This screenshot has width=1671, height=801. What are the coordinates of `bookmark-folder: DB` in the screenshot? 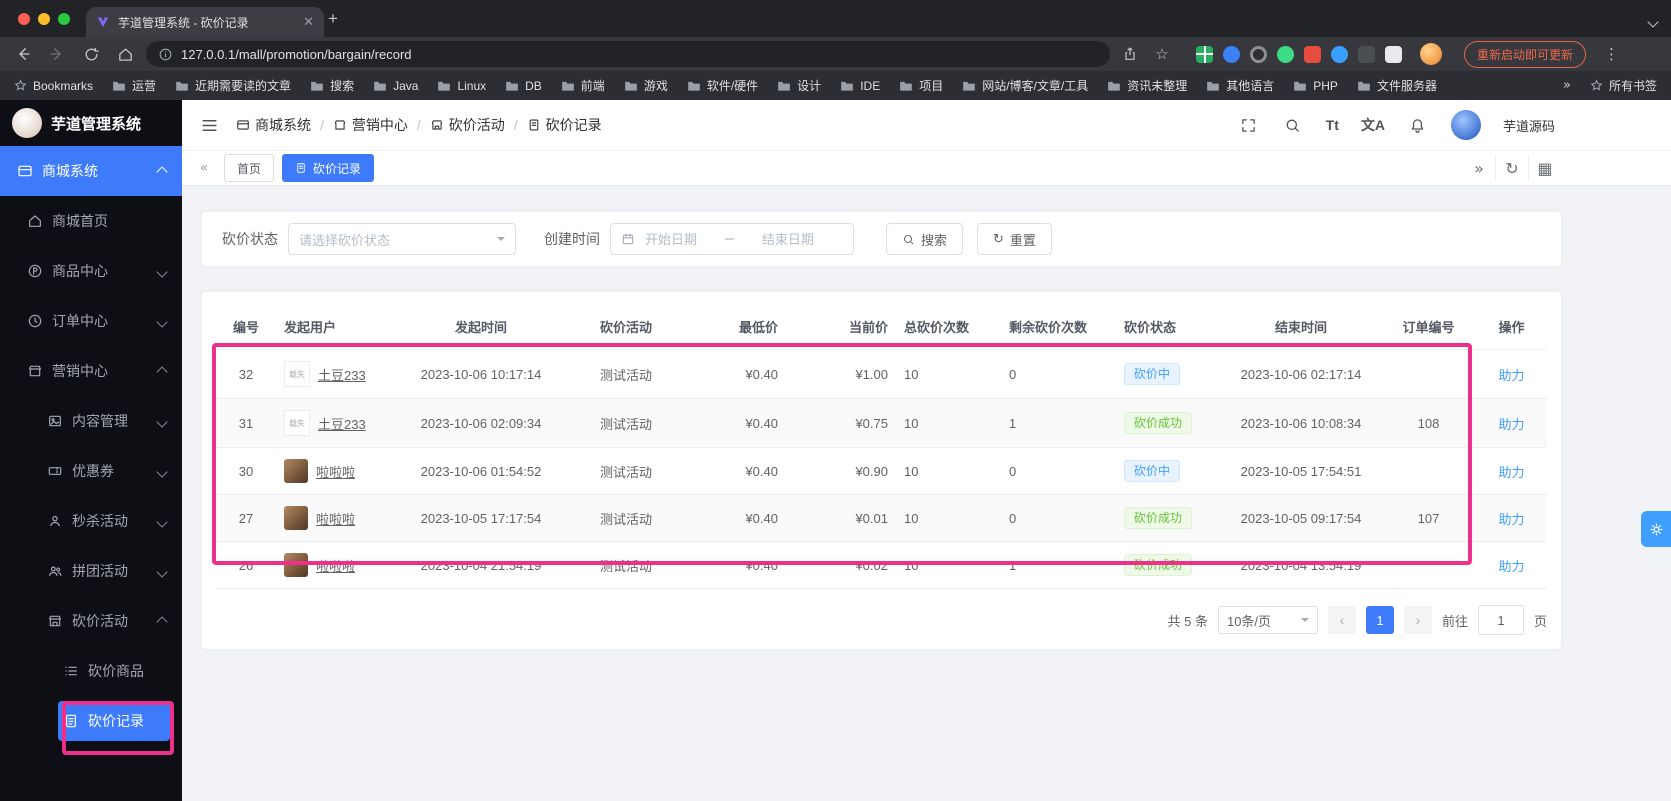 It's located at (523, 86).